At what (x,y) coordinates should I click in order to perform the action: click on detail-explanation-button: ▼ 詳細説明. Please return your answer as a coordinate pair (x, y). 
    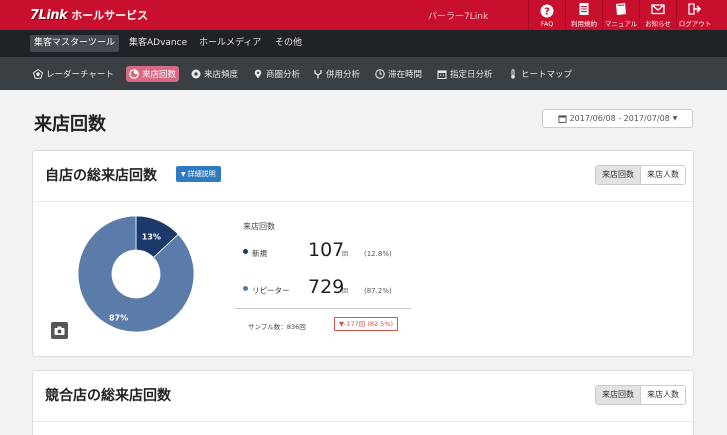
    Looking at the image, I should click on (198, 174).